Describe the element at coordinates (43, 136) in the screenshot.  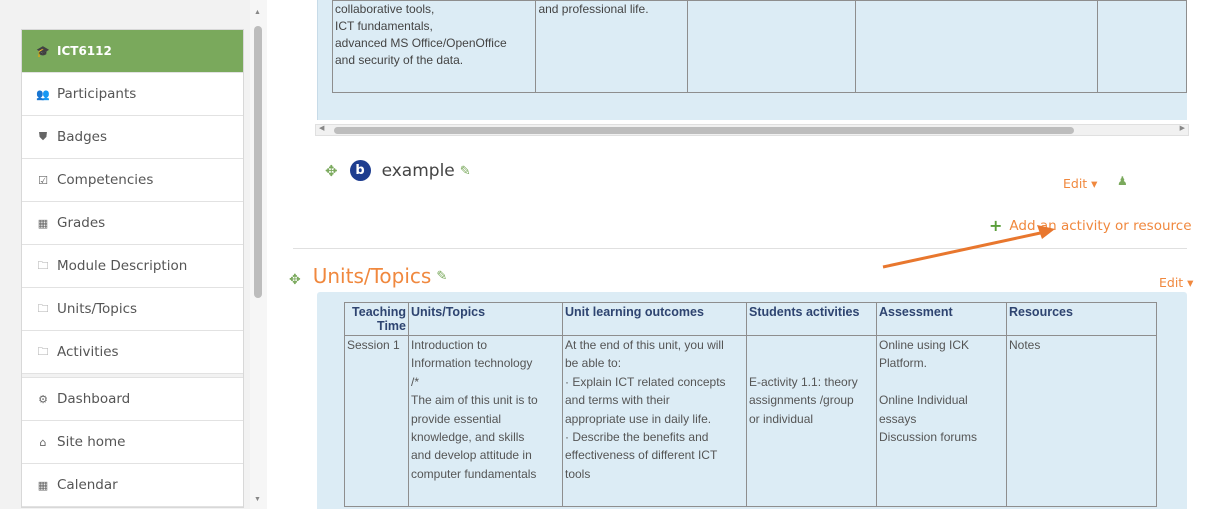
I see `shield-icon: ⛊` at that location.